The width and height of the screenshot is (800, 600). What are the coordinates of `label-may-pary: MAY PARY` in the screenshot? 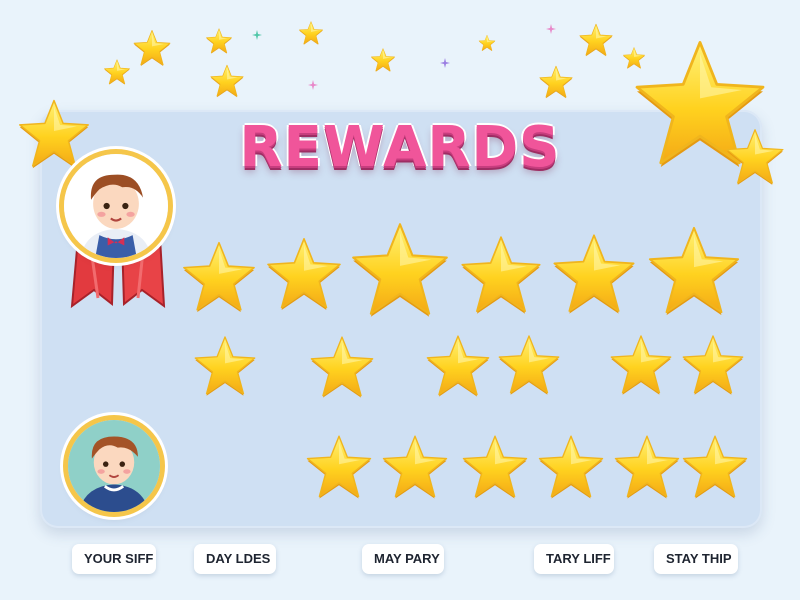 It's located at (403, 559).